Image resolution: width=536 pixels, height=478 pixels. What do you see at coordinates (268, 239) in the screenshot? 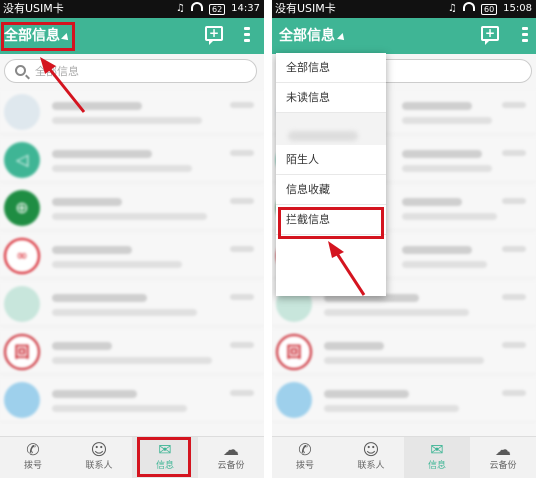
I see `panel-divider` at bounding box center [268, 239].